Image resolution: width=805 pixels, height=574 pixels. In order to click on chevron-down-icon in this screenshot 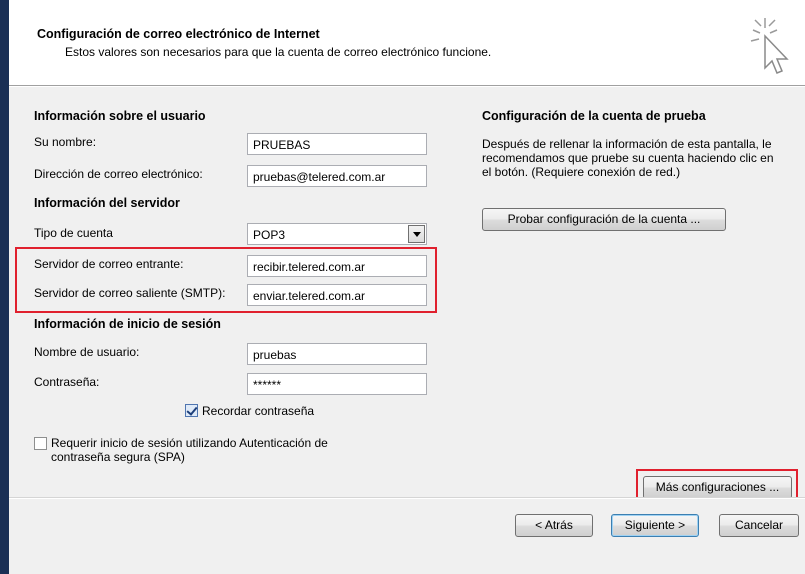, I will do `click(416, 234)`.